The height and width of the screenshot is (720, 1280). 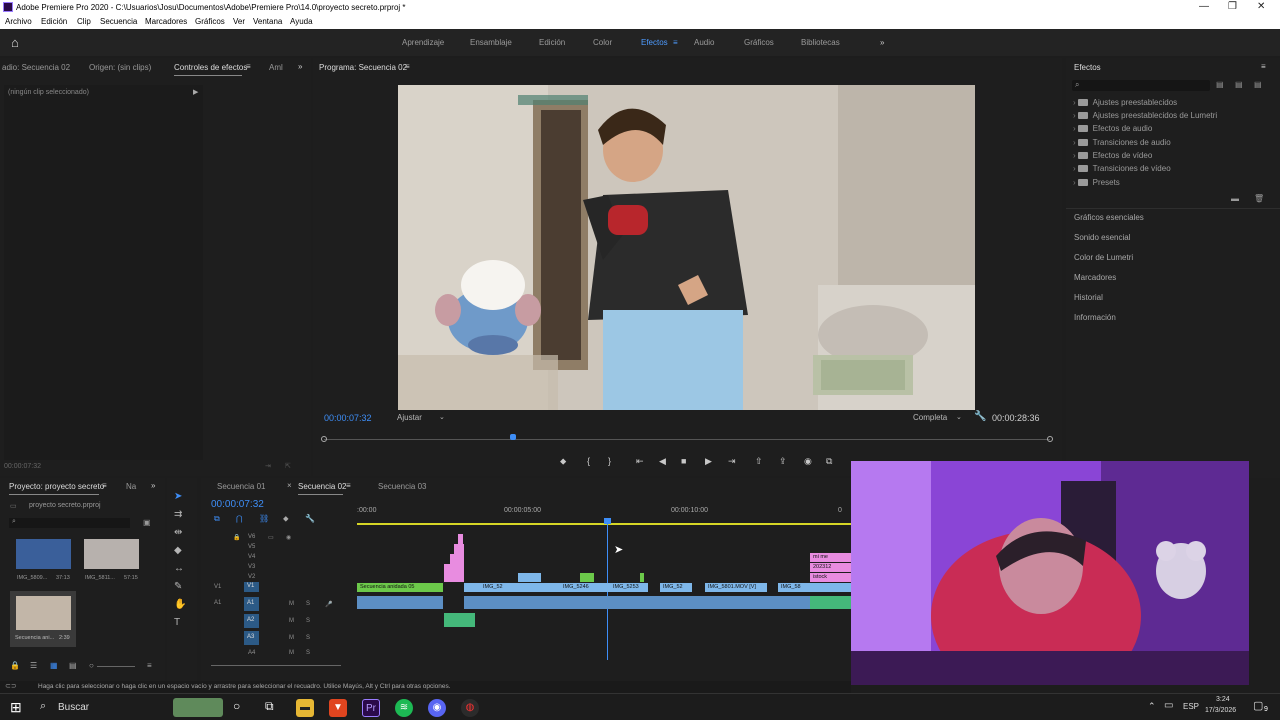 I want to click on project-more-icon: », so click(x=153, y=485).